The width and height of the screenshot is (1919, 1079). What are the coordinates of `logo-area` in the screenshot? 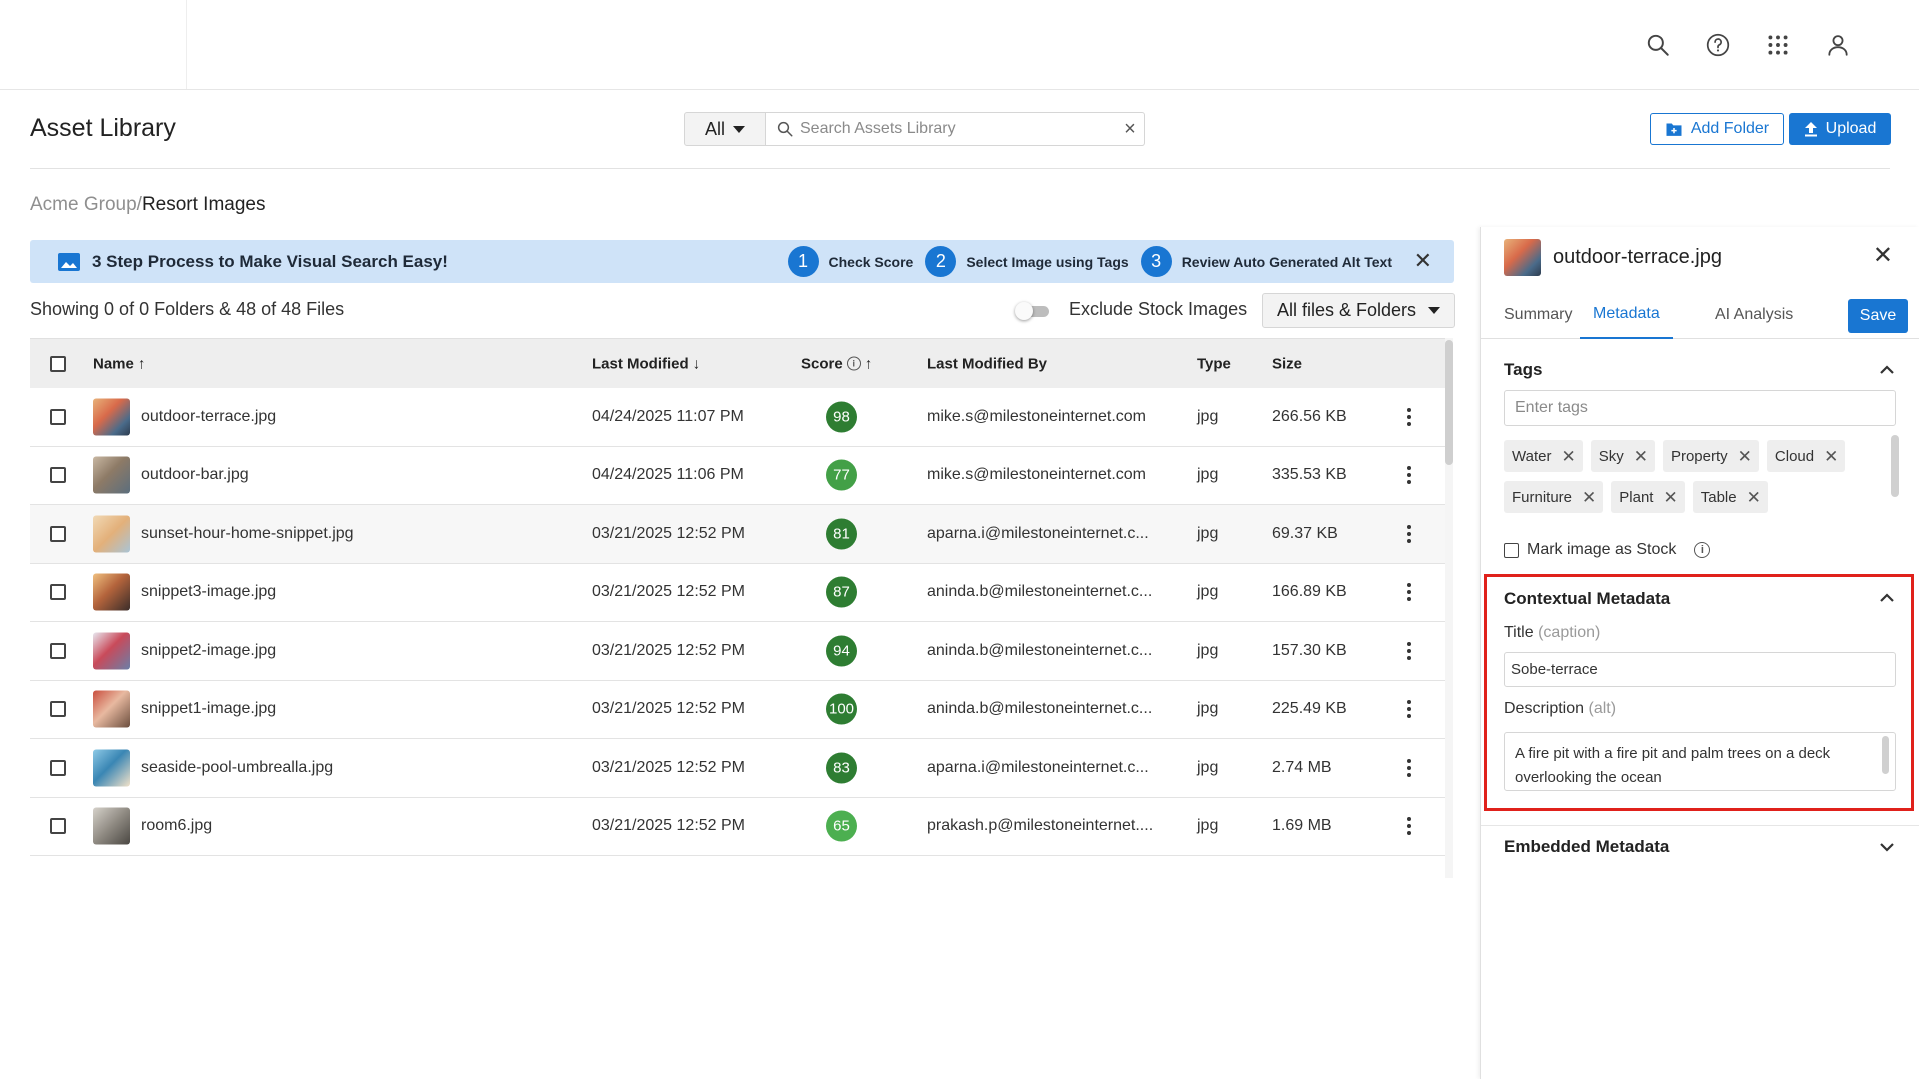 It's located at (93, 44).